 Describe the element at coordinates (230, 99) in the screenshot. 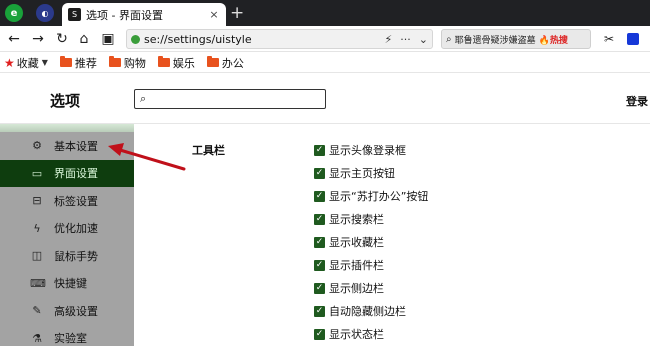

I see `settings-search-input: ⌕` at that location.